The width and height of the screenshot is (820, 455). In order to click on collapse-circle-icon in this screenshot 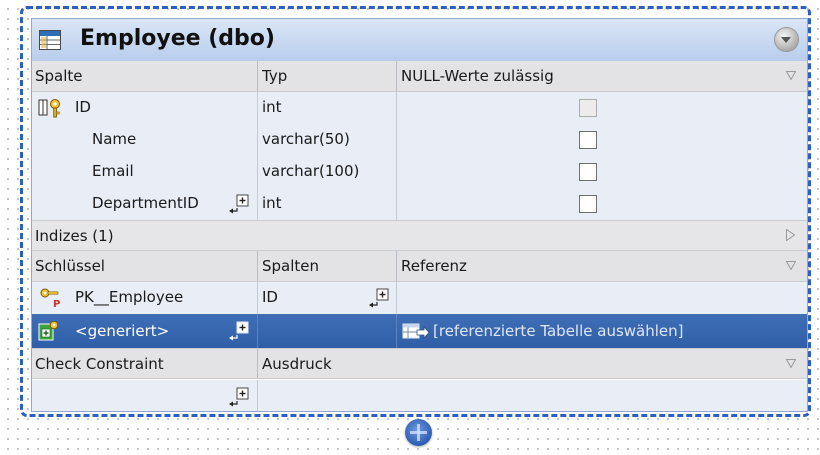, I will do `click(786, 39)`.